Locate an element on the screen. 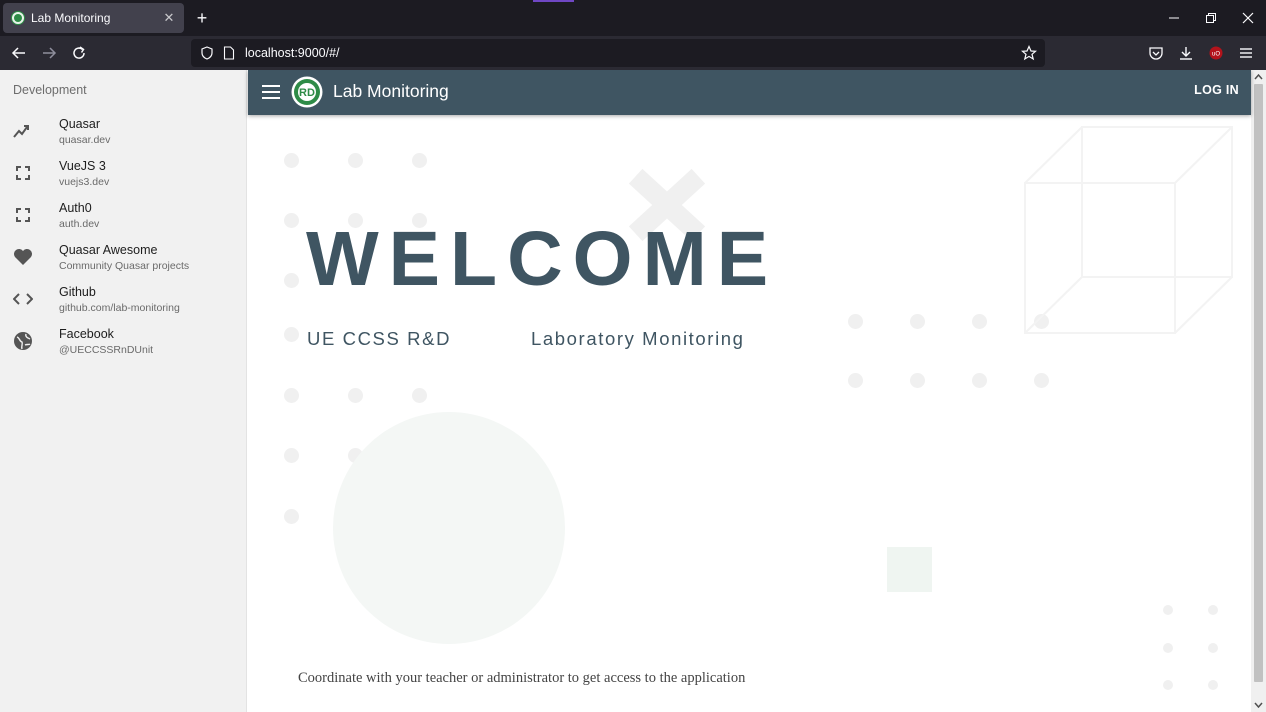 The width and height of the screenshot is (1266, 712). drawer-item-quasar-awesome: Quasar Awesome Community Quasar projects is located at coordinates (123, 257).